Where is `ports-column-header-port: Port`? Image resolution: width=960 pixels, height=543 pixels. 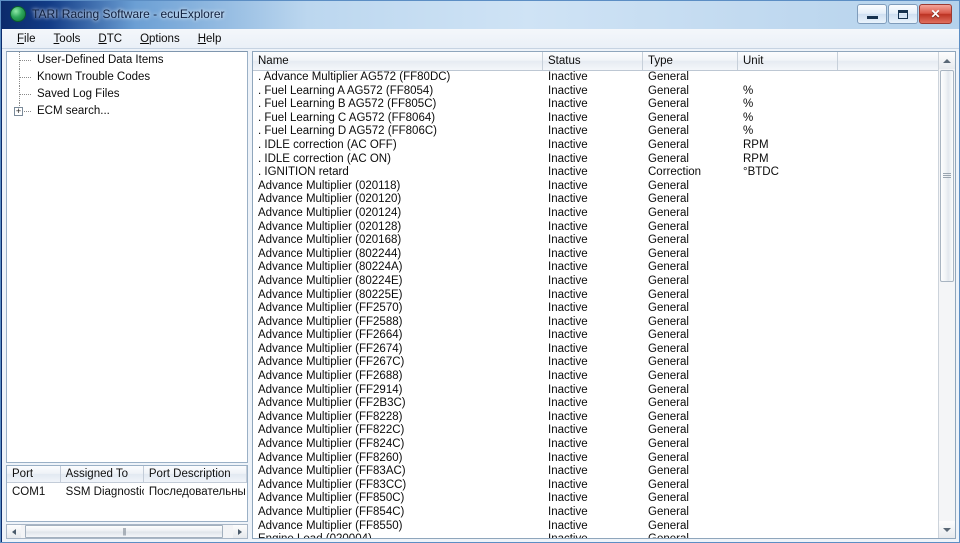 ports-column-header-port: Port is located at coordinates (34, 474).